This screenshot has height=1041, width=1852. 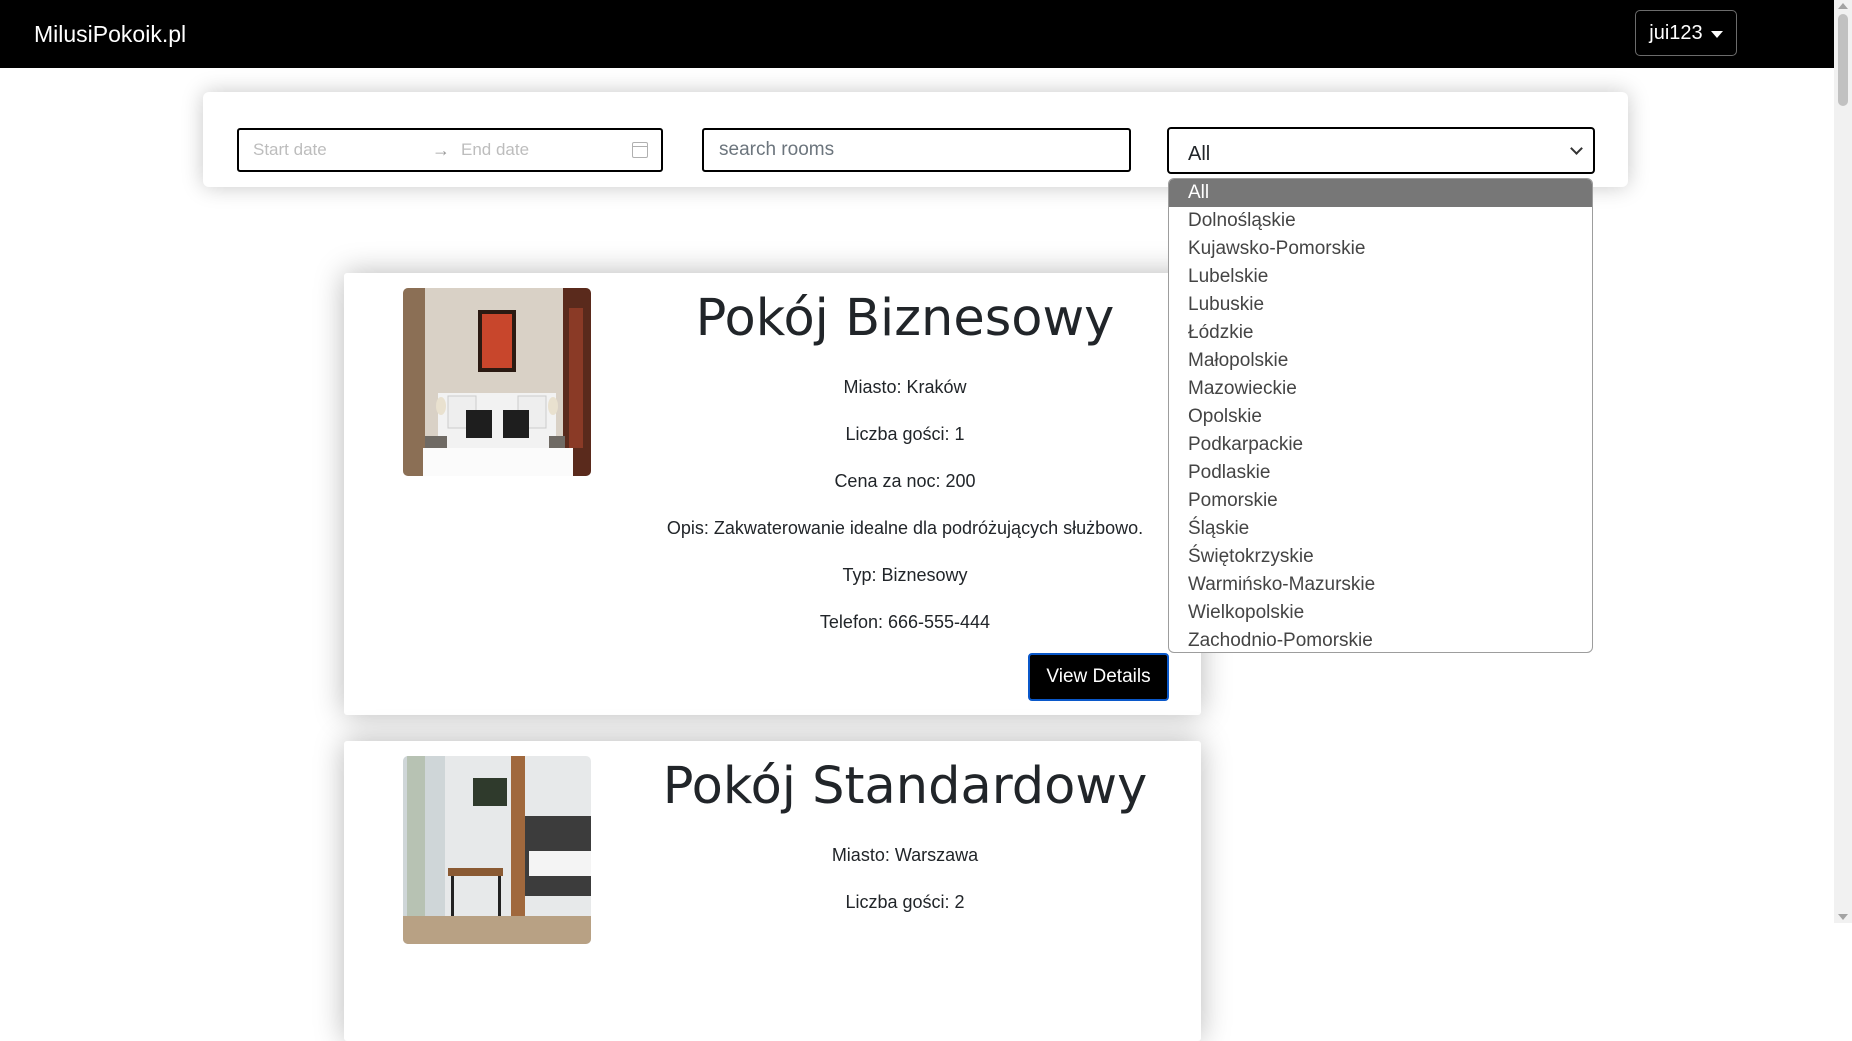 I want to click on region-option: All, so click(x=1380, y=193).